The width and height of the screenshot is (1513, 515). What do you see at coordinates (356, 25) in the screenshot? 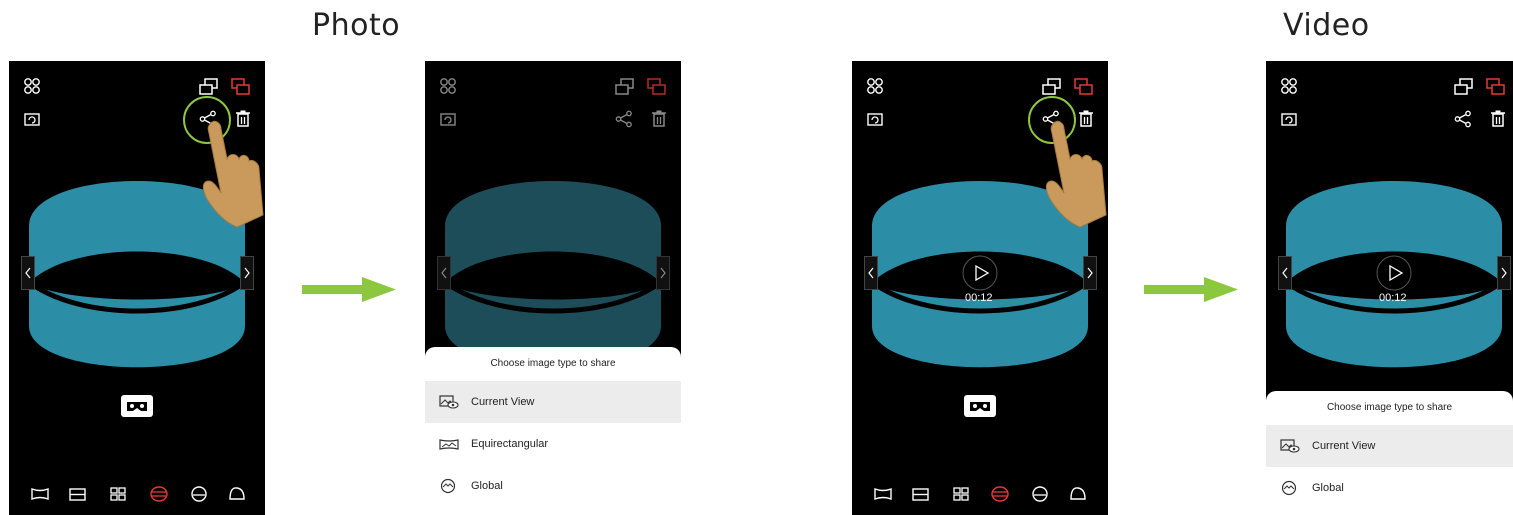
I see `photo-section-title: Photo` at bounding box center [356, 25].